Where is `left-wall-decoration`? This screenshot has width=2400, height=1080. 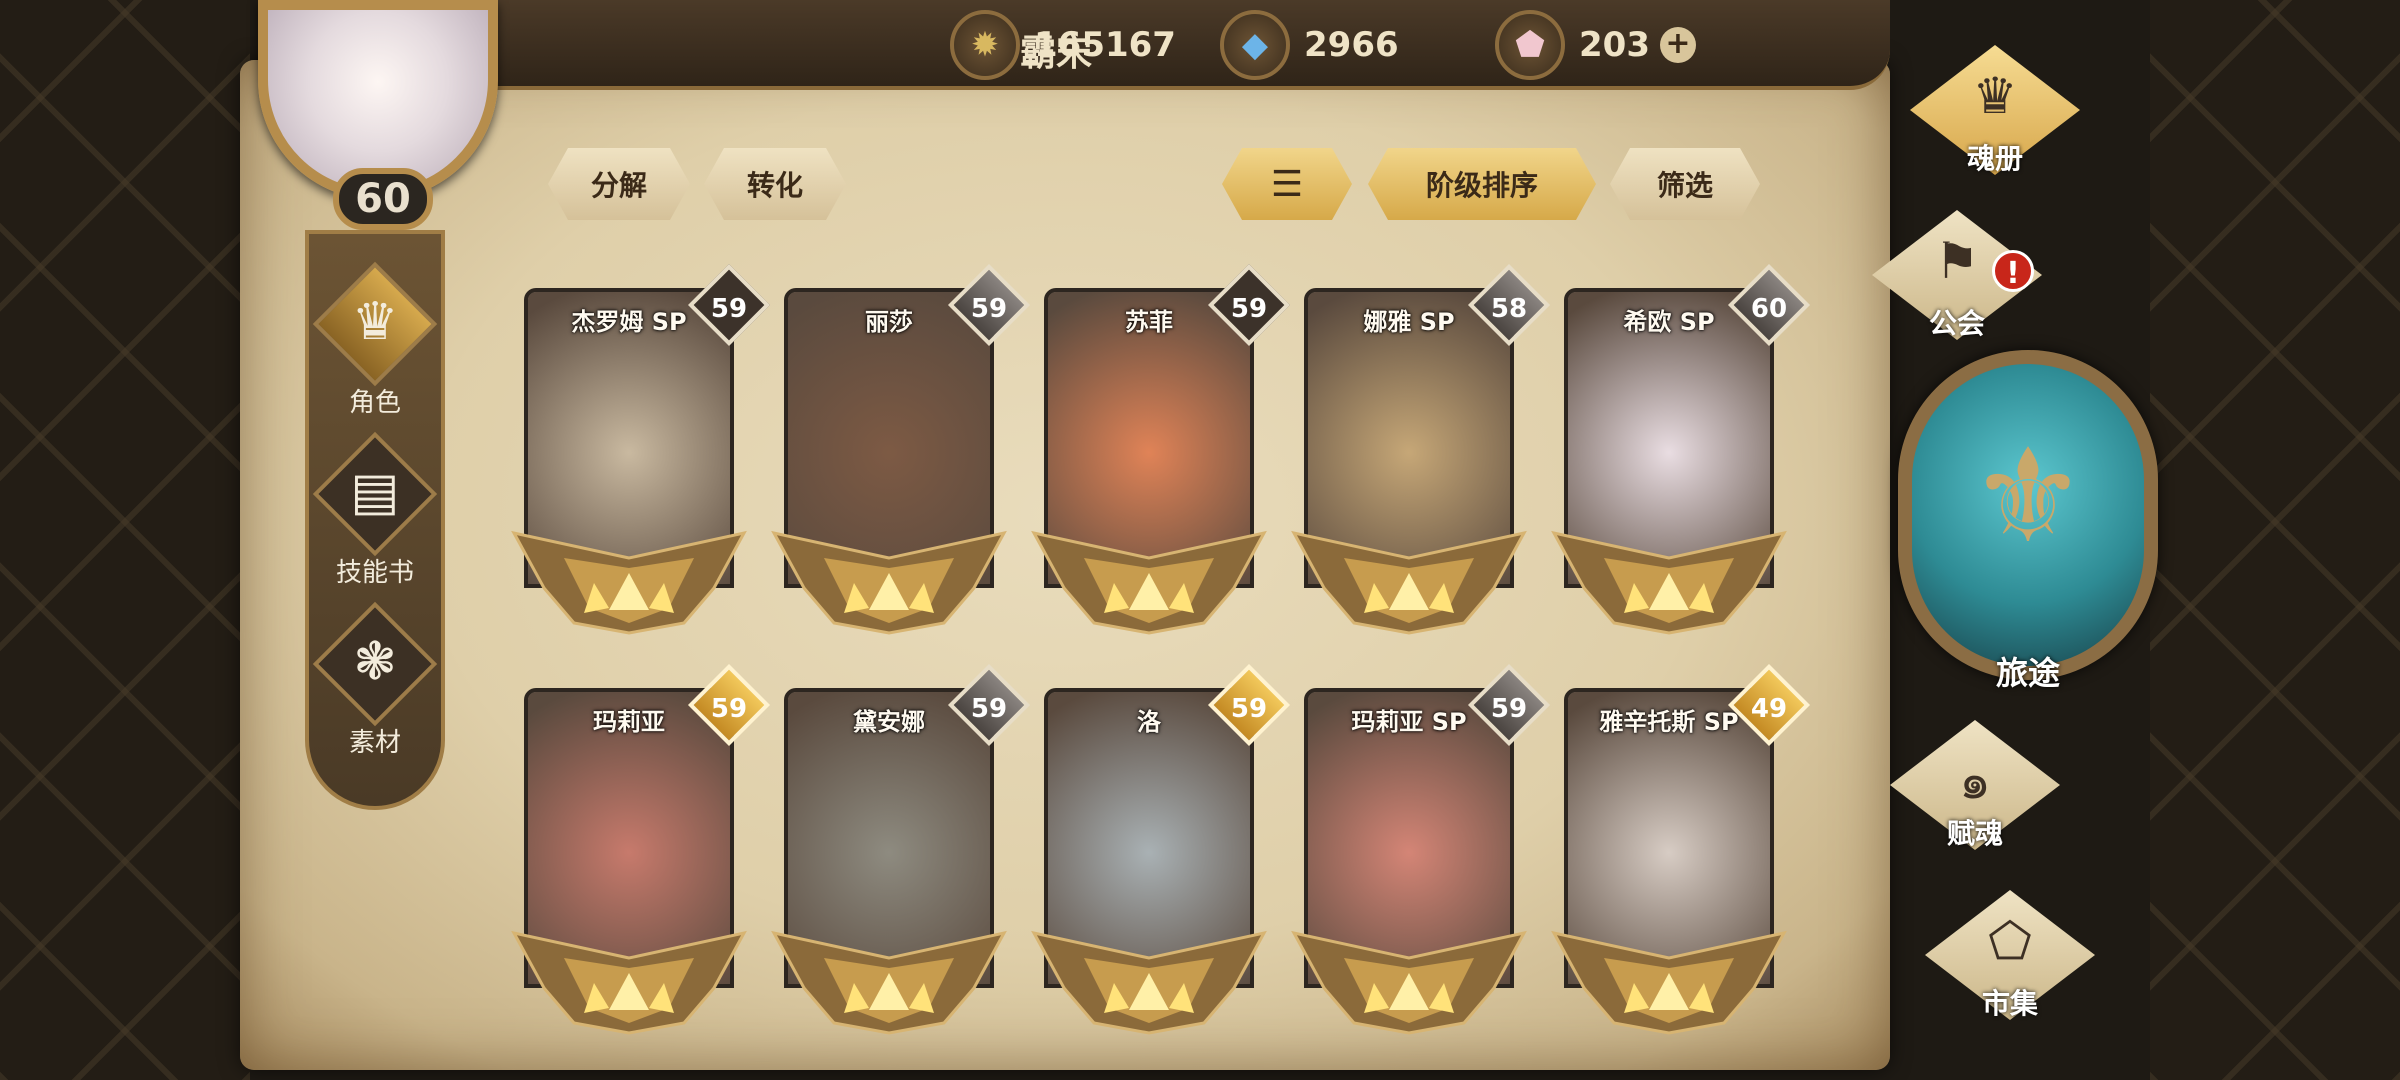
left-wall-decoration is located at coordinates (125, 540).